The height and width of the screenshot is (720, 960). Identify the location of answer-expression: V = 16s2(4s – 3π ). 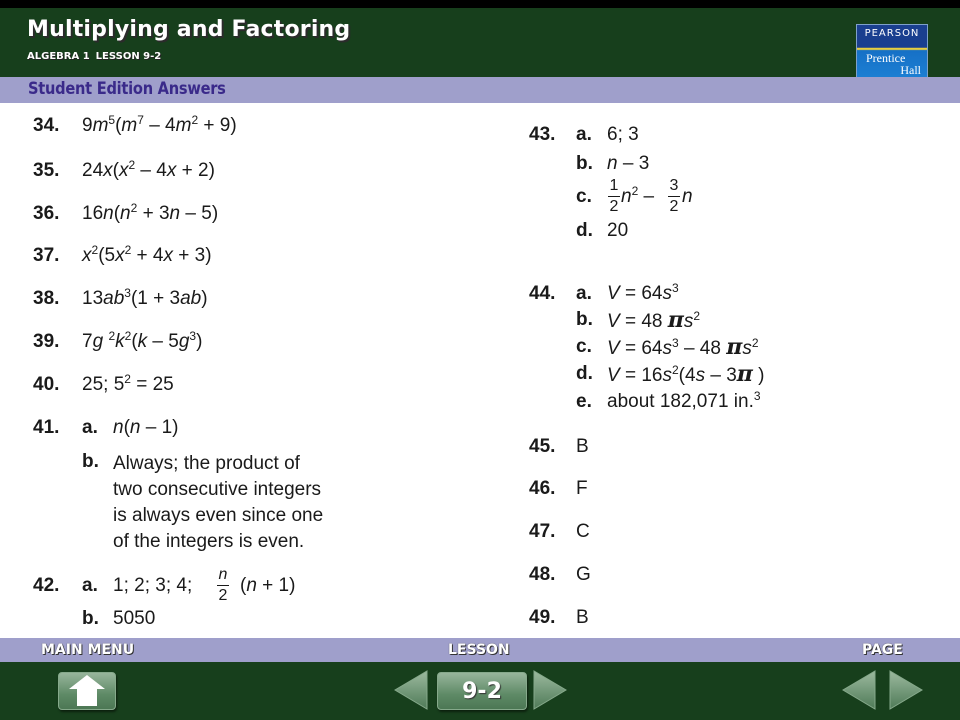
(686, 374).